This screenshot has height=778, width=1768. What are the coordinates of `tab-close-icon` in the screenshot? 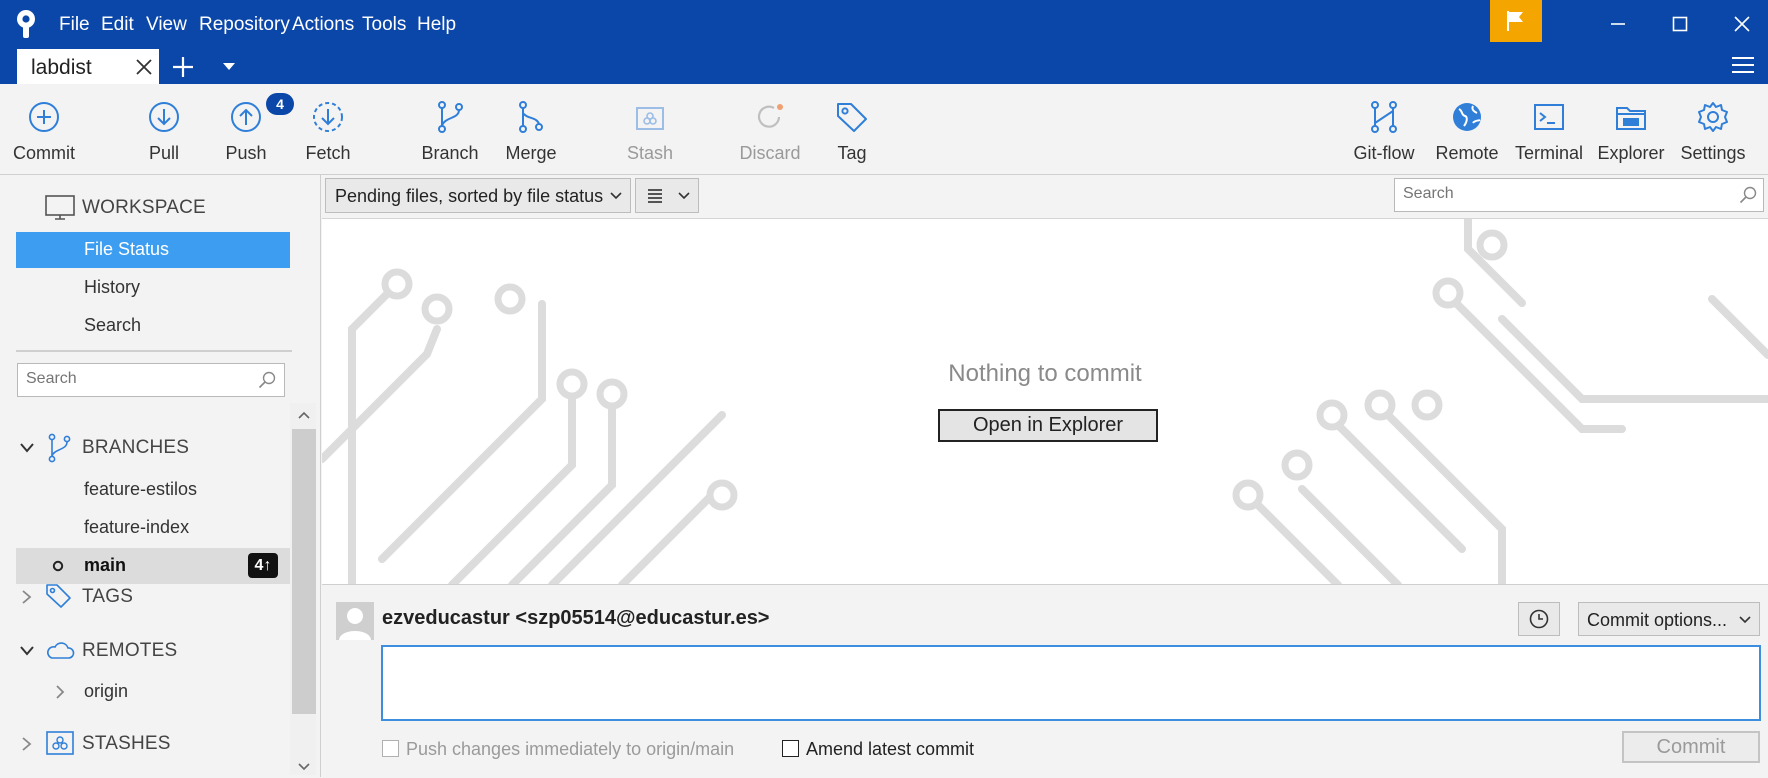 It's located at (144, 67).